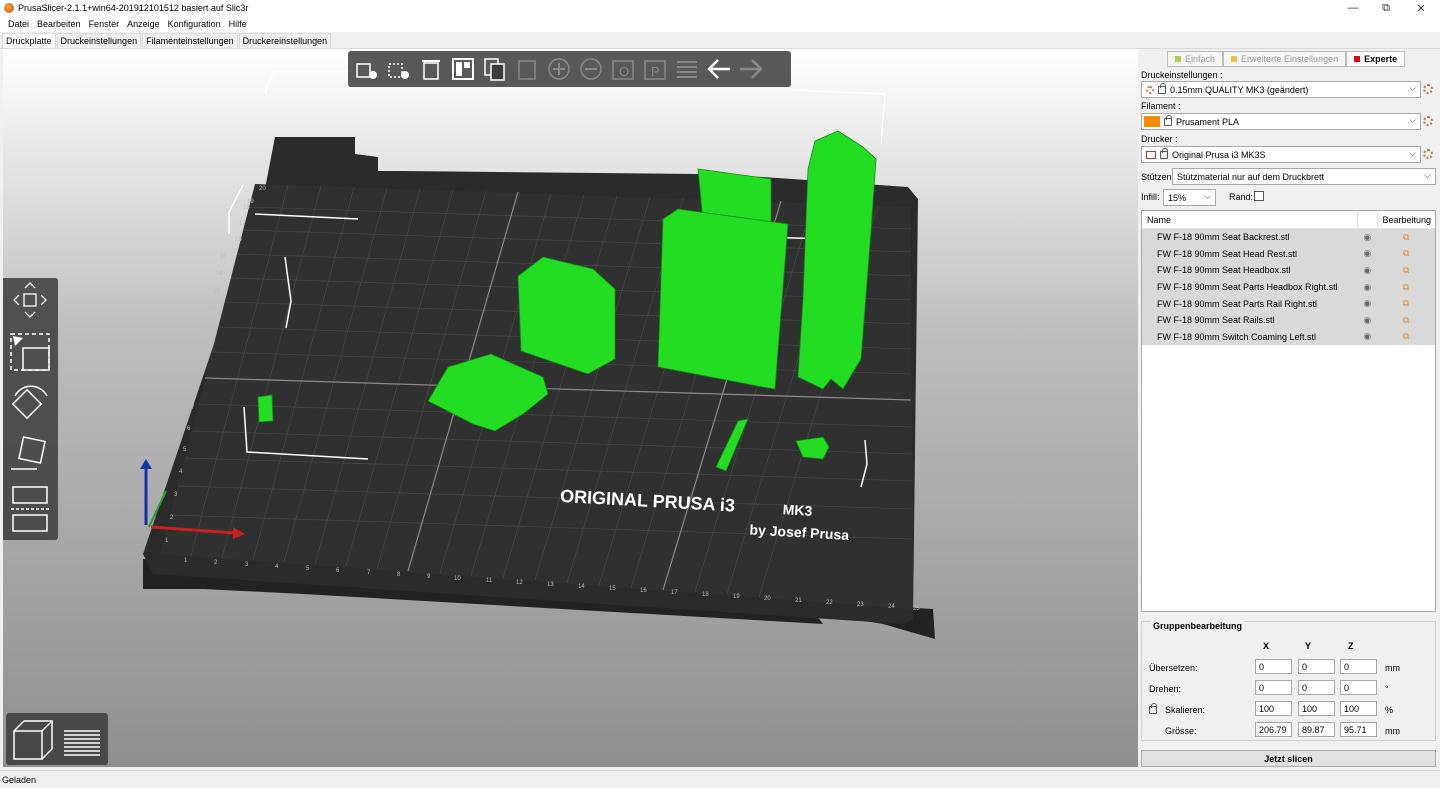  Describe the element at coordinates (489, 581) in the screenshot. I see `bed-x-tick: 11` at that location.